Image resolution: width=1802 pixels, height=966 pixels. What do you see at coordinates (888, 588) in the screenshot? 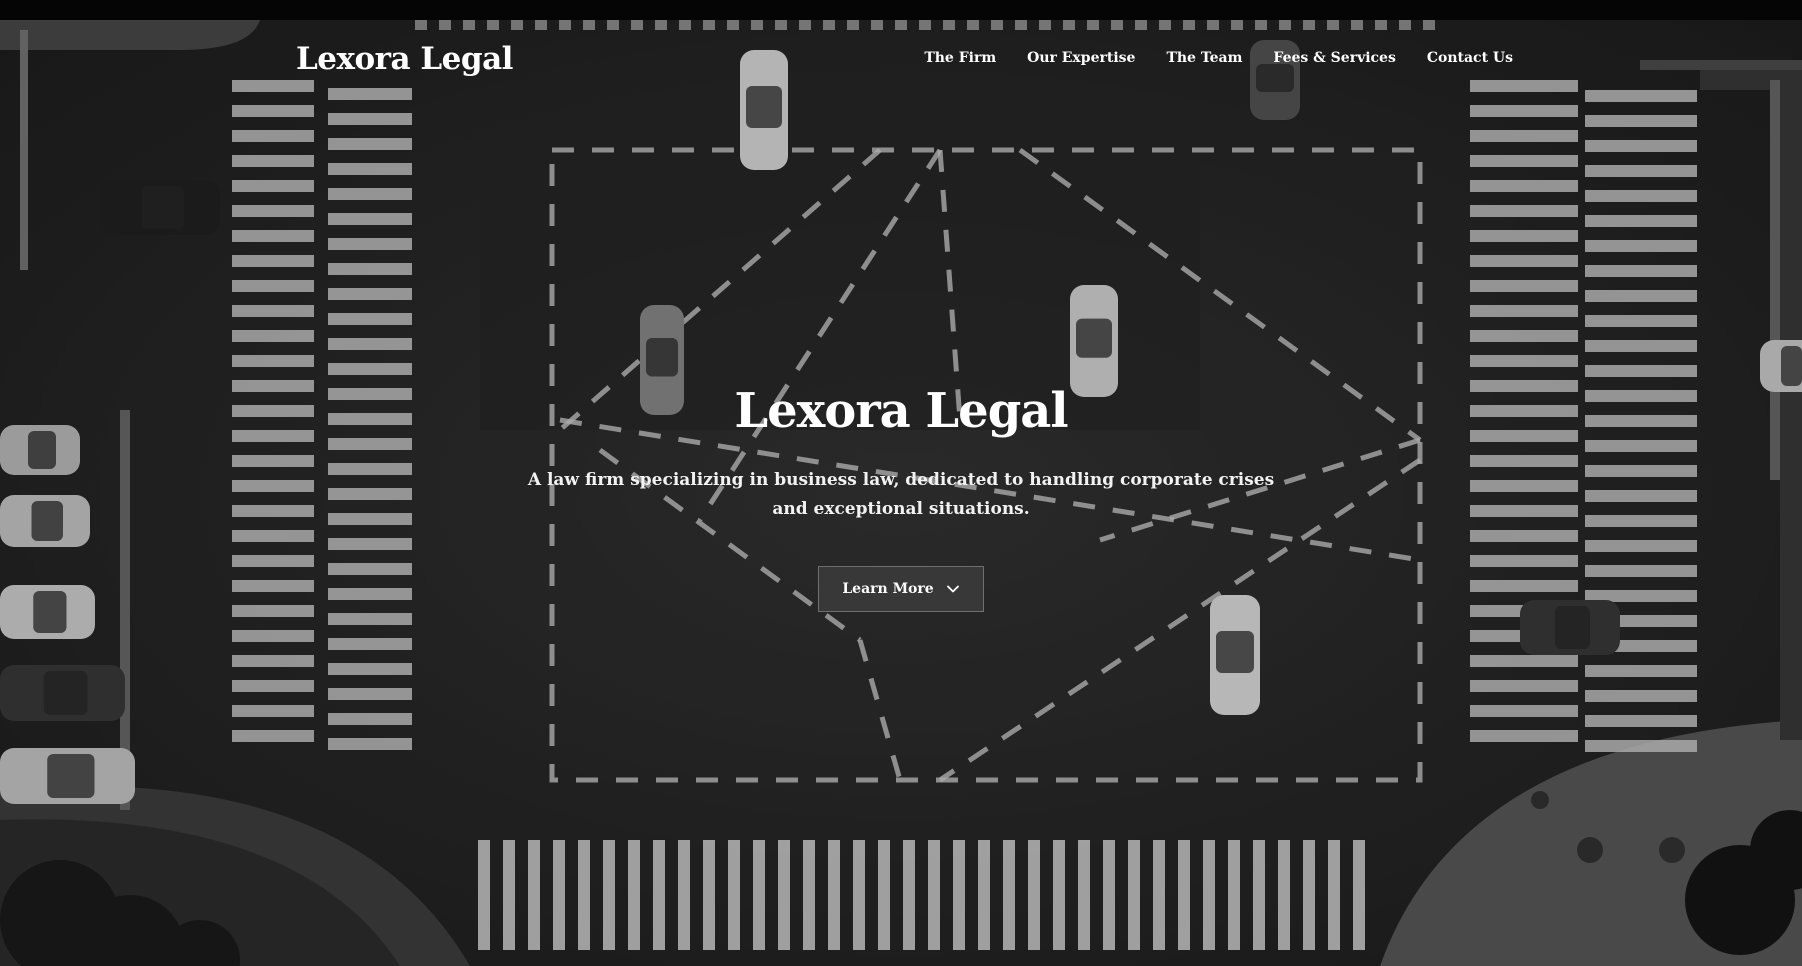
I see `learn-more-label: Learn More` at bounding box center [888, 588].